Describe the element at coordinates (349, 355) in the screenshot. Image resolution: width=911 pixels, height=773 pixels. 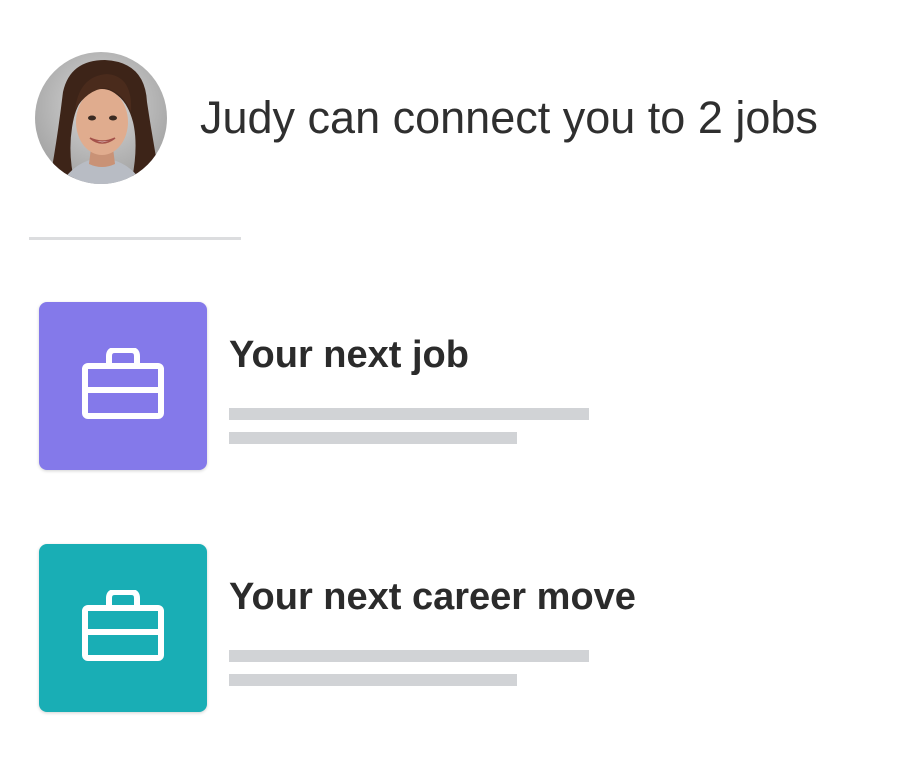
I see `job-title: Your next job` at that location.